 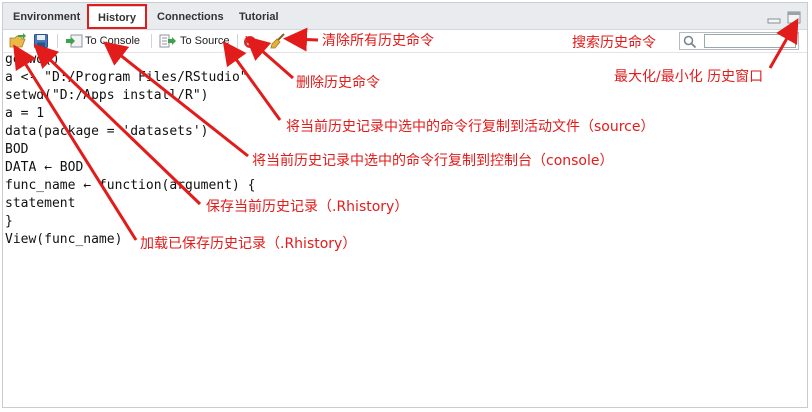 What do you see at coordinates (248, 244) in the screenshot?
I see `annotation-load: 加载已保存历史记录（.Rhistory）` at bounding box center [248, 244].